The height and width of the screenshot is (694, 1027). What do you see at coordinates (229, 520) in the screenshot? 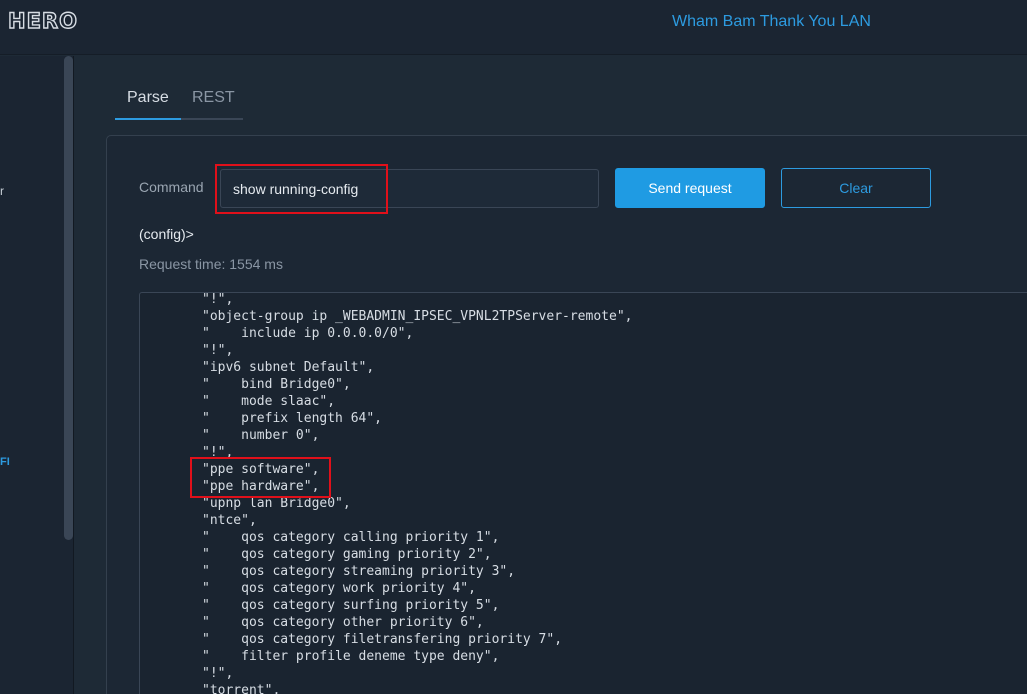
I see `response-line: "ntce",` at bounding box center [229, 520].